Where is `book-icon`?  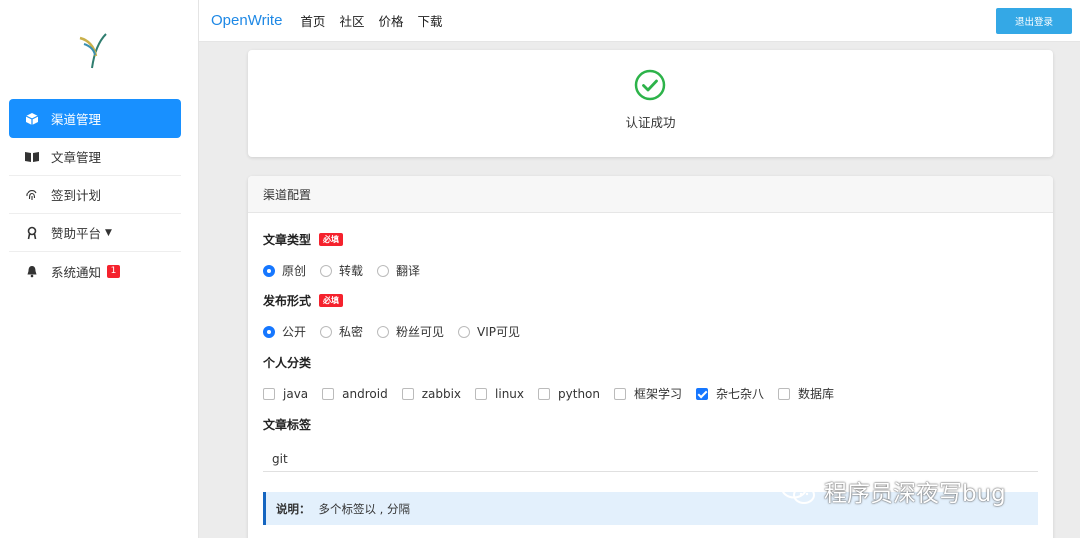 book-icon is located at coordinates (32, 157).